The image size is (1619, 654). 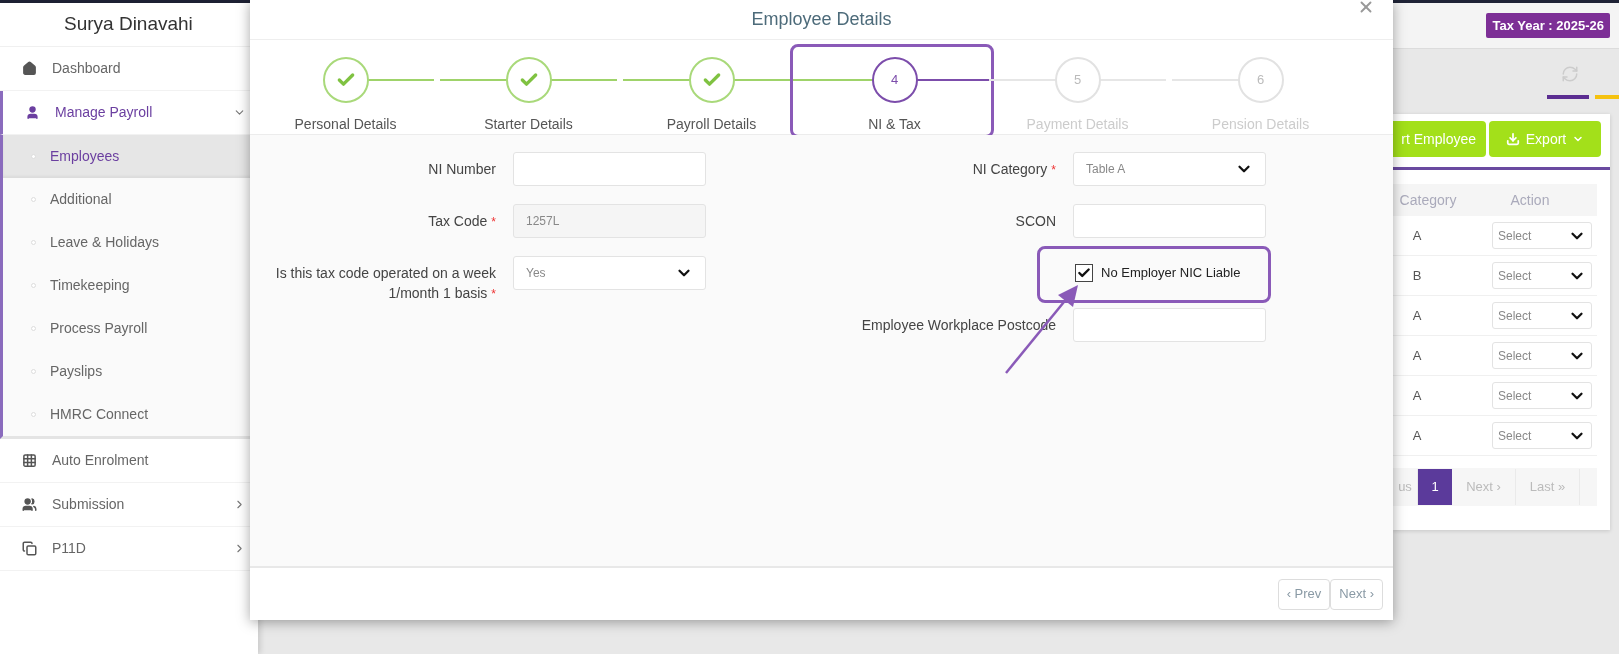 What do you see at coordinates (609, 273) in the screenshot?
I see `select-field: Yes` at bounding box center [609, 273].